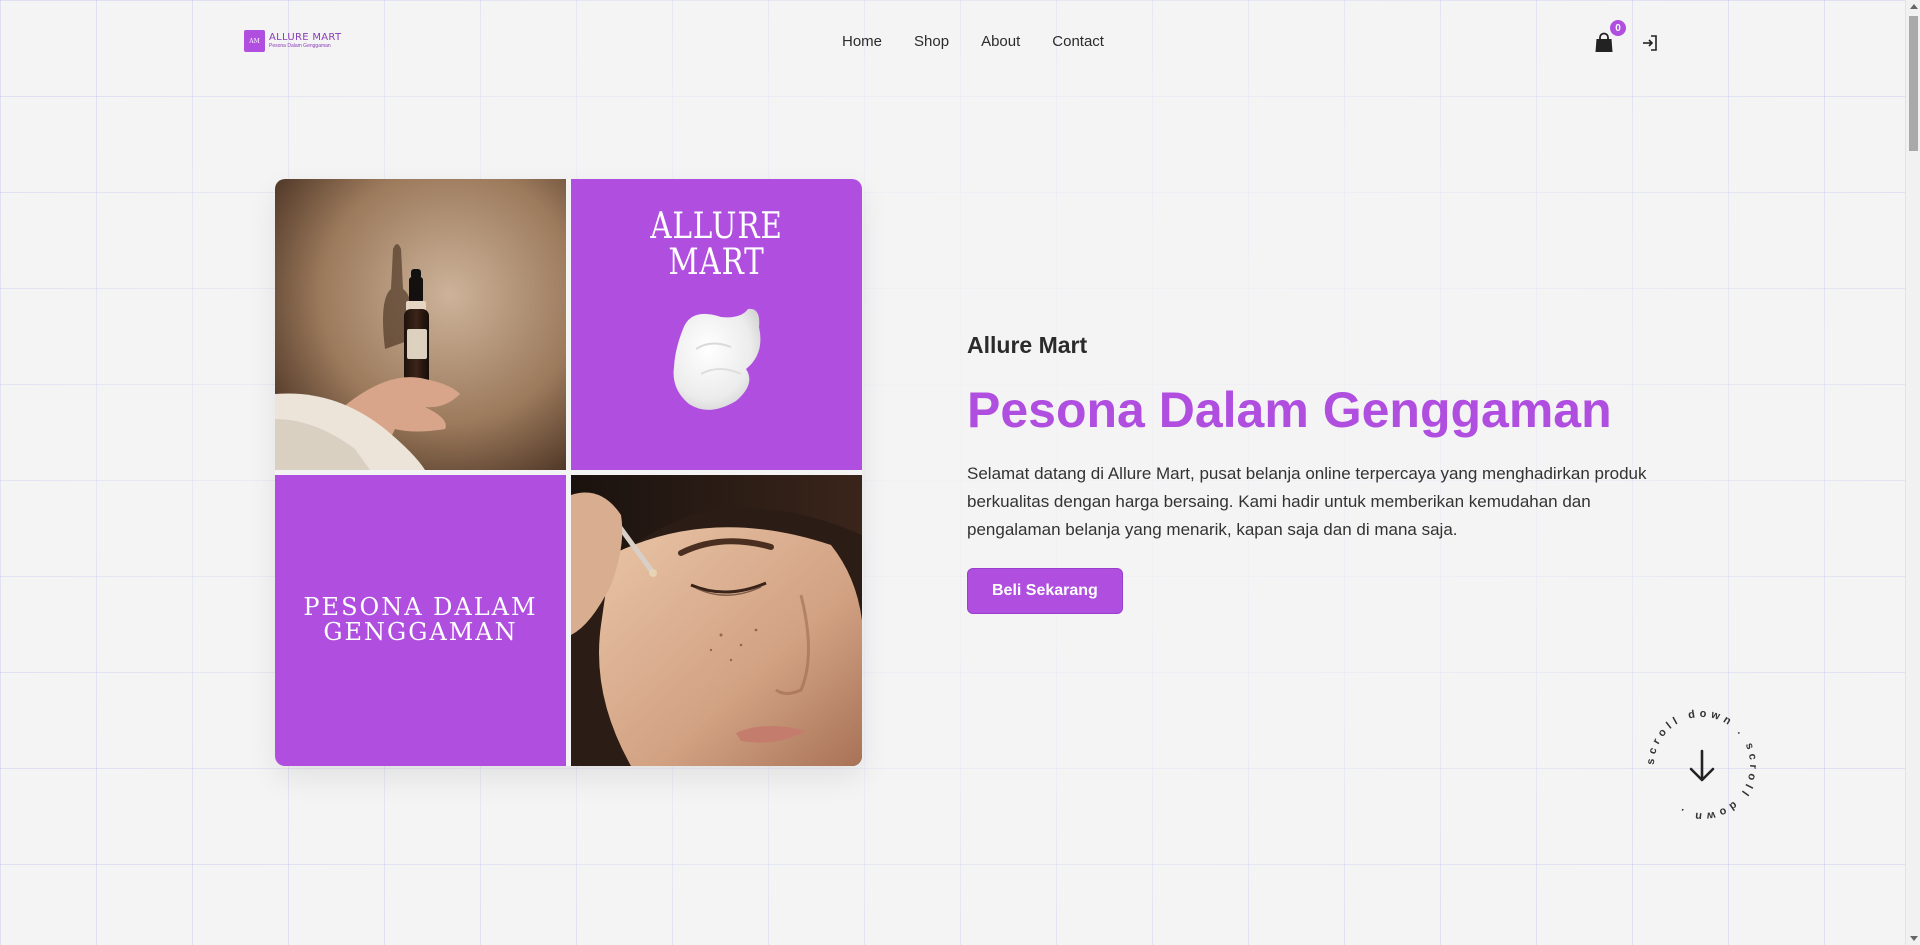  What do you see at coordinates (1618, 28) in the screenshot?
I see `cart-count-badge: 0` at bounding box center [1618, 28].